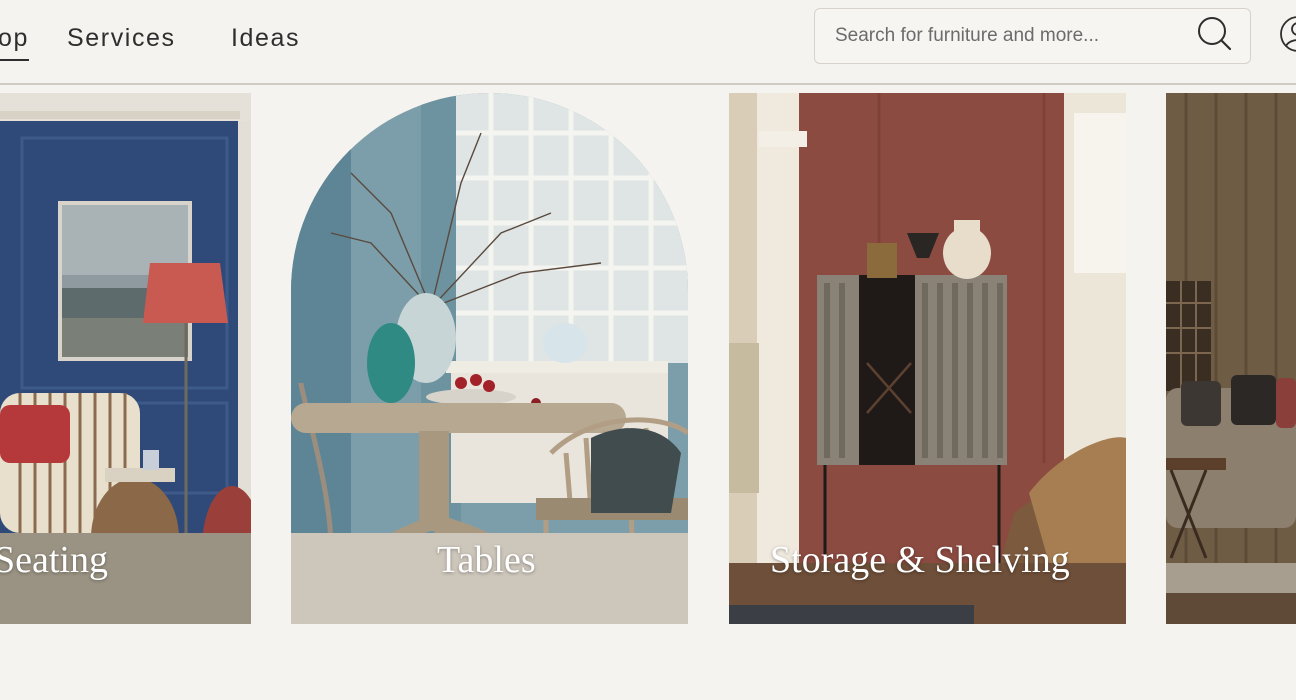 This screenshot has height=700, width=1296. What do you see at coordinates (121, 38) in the screenshot?
I see `nav-link-services: Services` at bounding box center [121, 38].